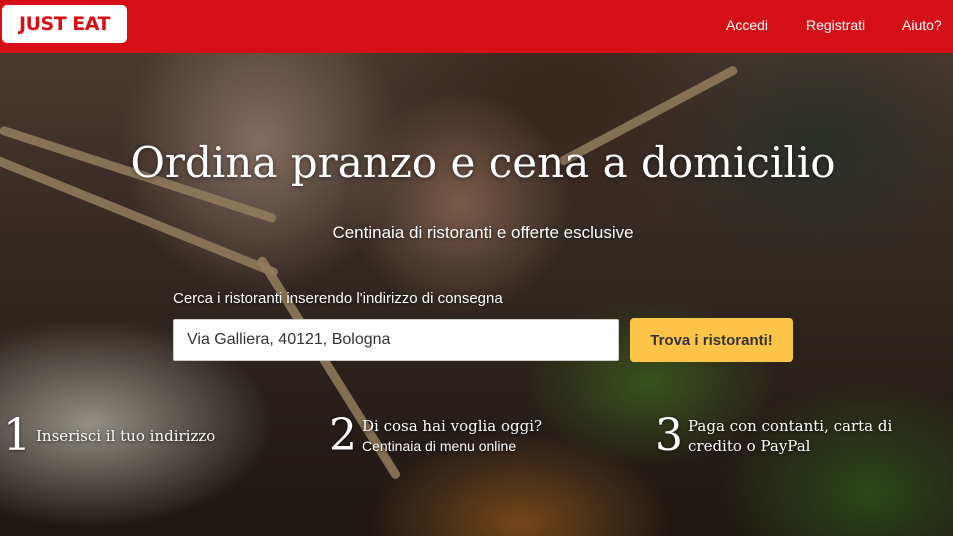  Describe the element at coordinates (711, 340) in the screenshot. I see `find-restaurants-button: Trova i ristoranti!` at that location.